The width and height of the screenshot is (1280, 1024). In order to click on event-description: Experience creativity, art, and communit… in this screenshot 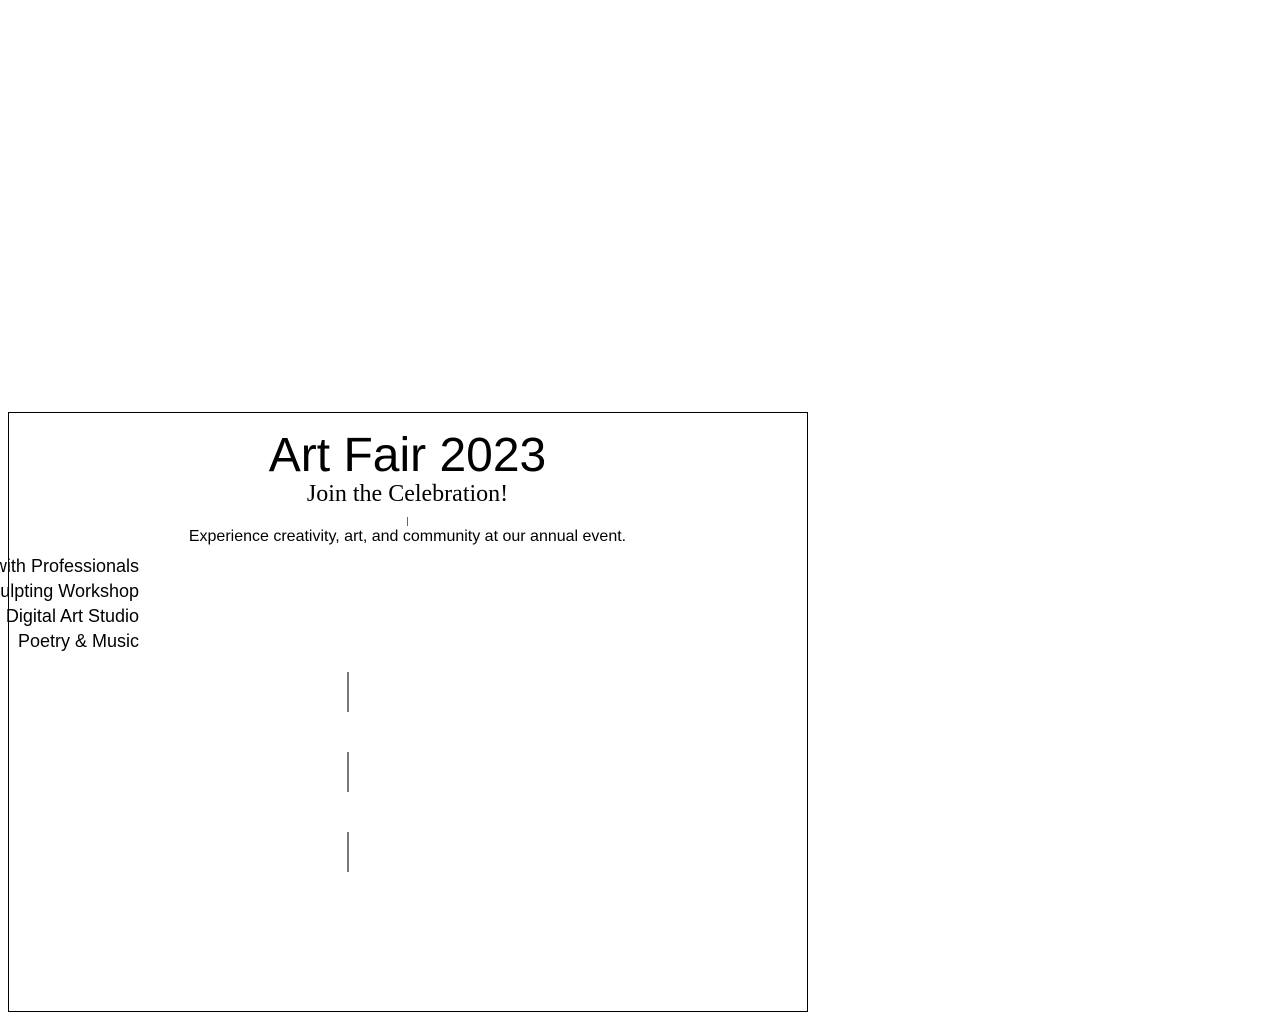, I will do `click(407, 536)`.